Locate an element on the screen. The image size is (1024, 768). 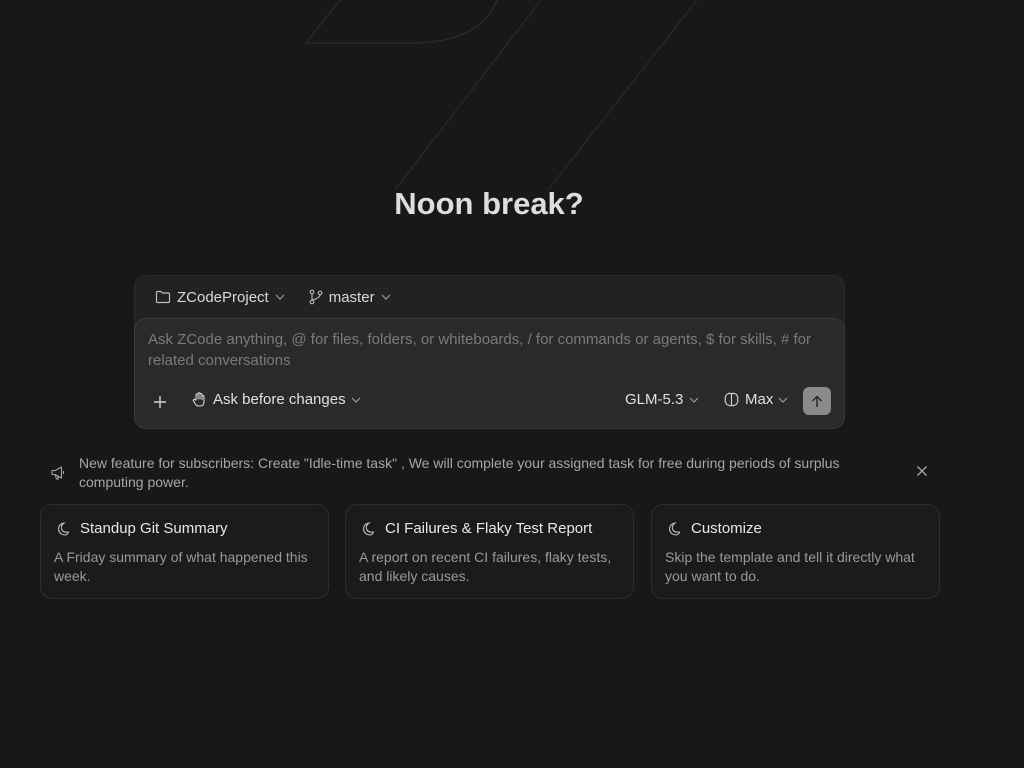
add-attachment-button is located at coordinates (160, 402).